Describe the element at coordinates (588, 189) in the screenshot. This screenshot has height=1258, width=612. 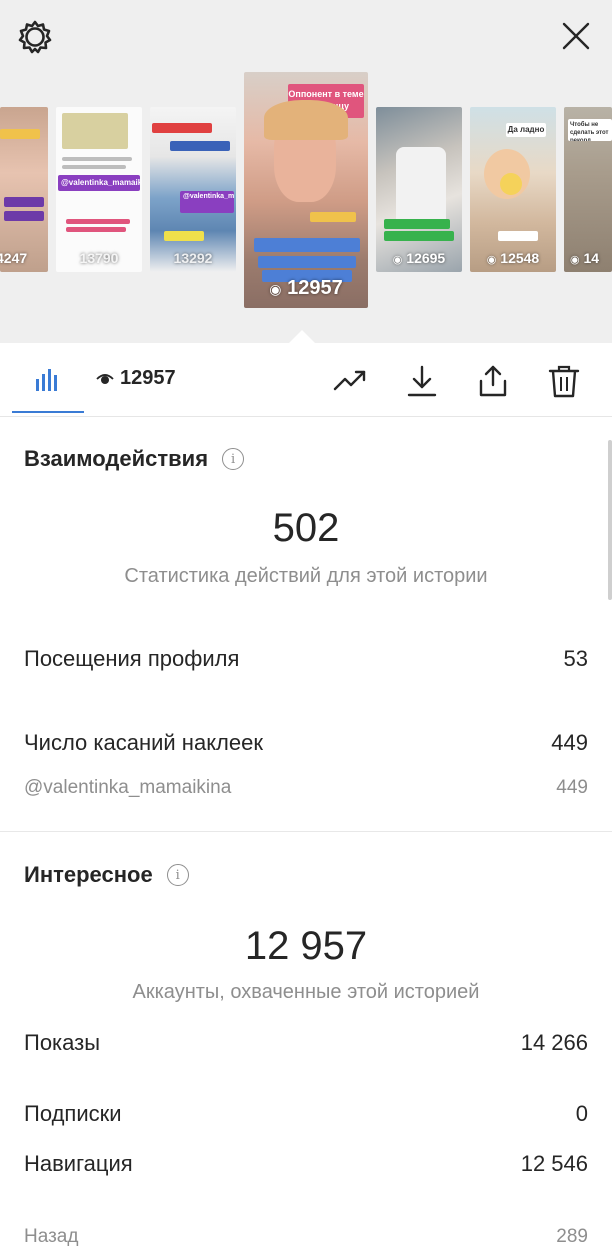
I see `story-thumbnail: Чтобы не сделать этот рекорд ◉ 14` at that location.